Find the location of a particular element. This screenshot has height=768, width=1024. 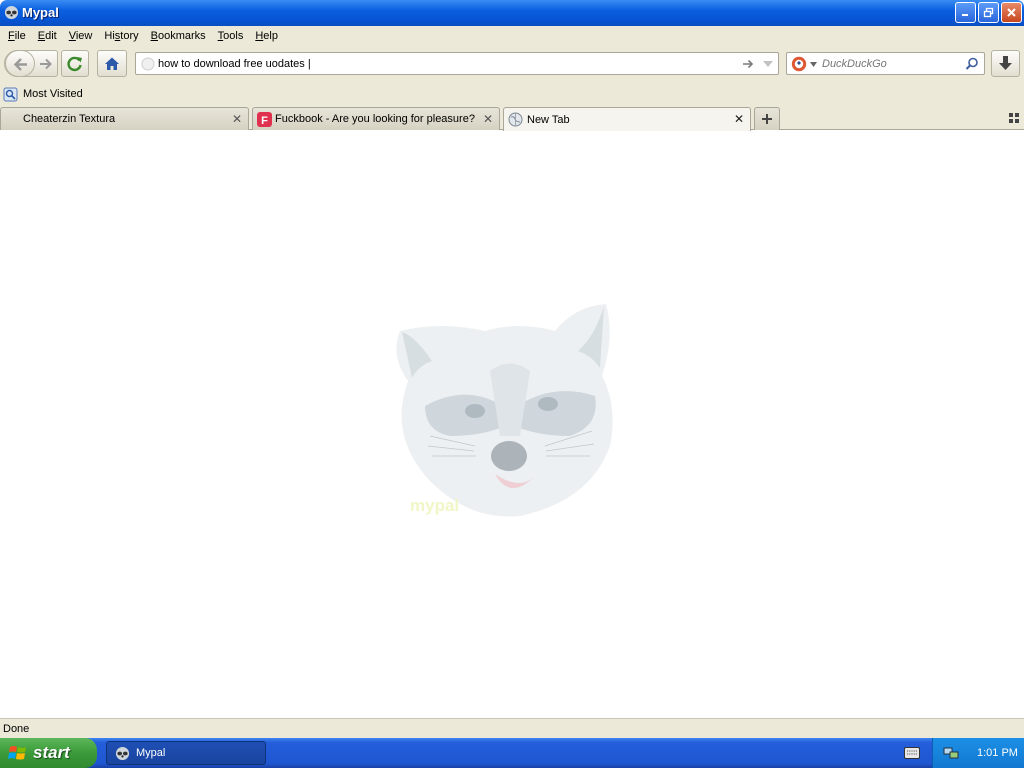

most-visited-icon is located at coordinates (10, 94).